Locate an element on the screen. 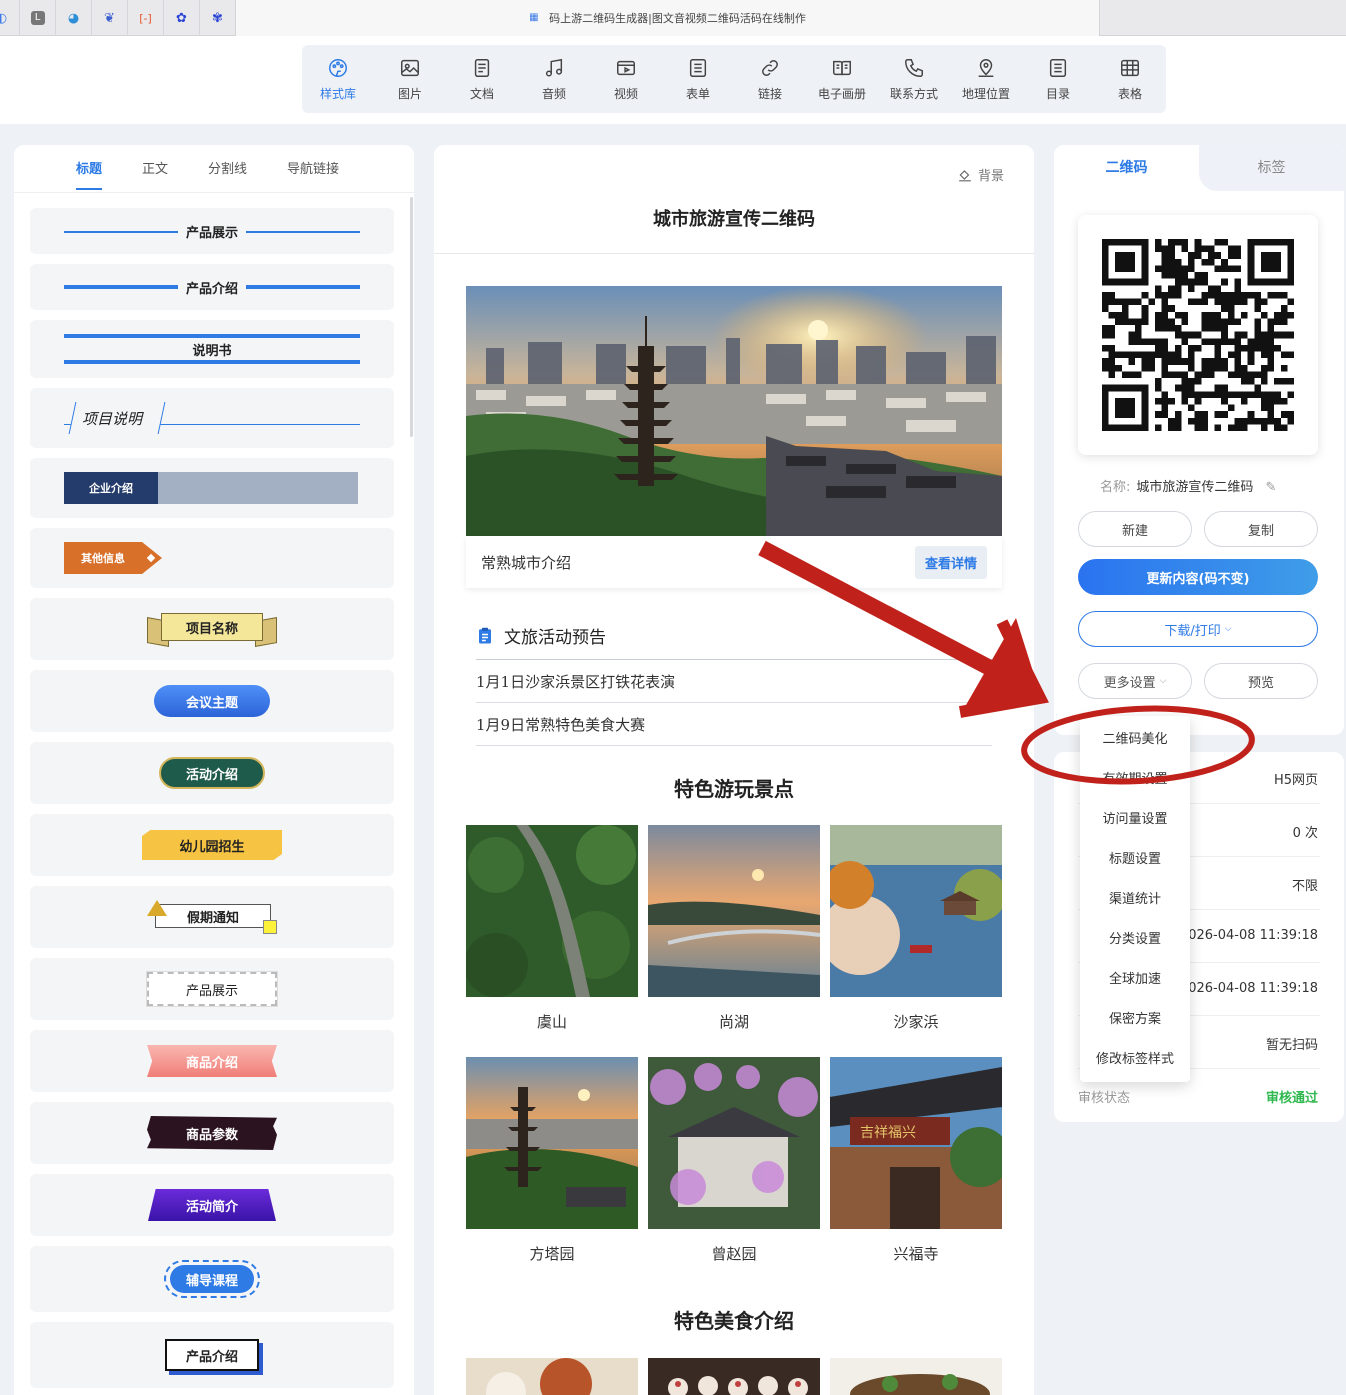 This screenshot has height=1395, width=1346. style-card: 商品介绍 is located at coordinates (212, 1061).